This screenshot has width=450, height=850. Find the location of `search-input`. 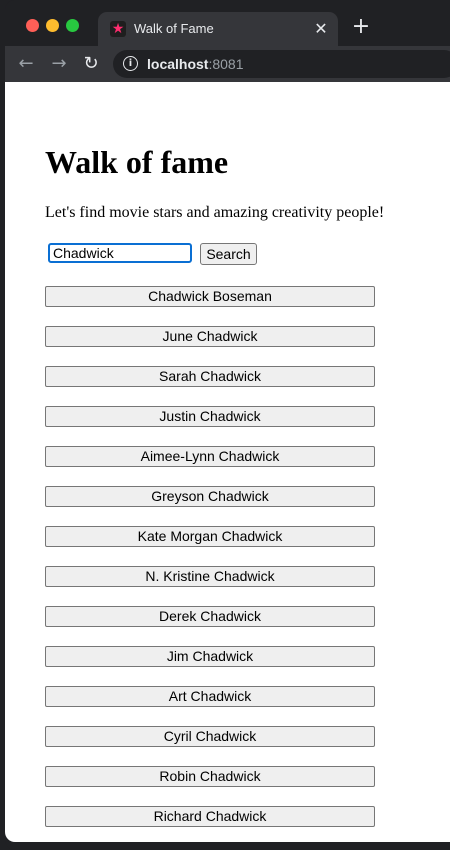

search-input is located at coordinates (120, 253).